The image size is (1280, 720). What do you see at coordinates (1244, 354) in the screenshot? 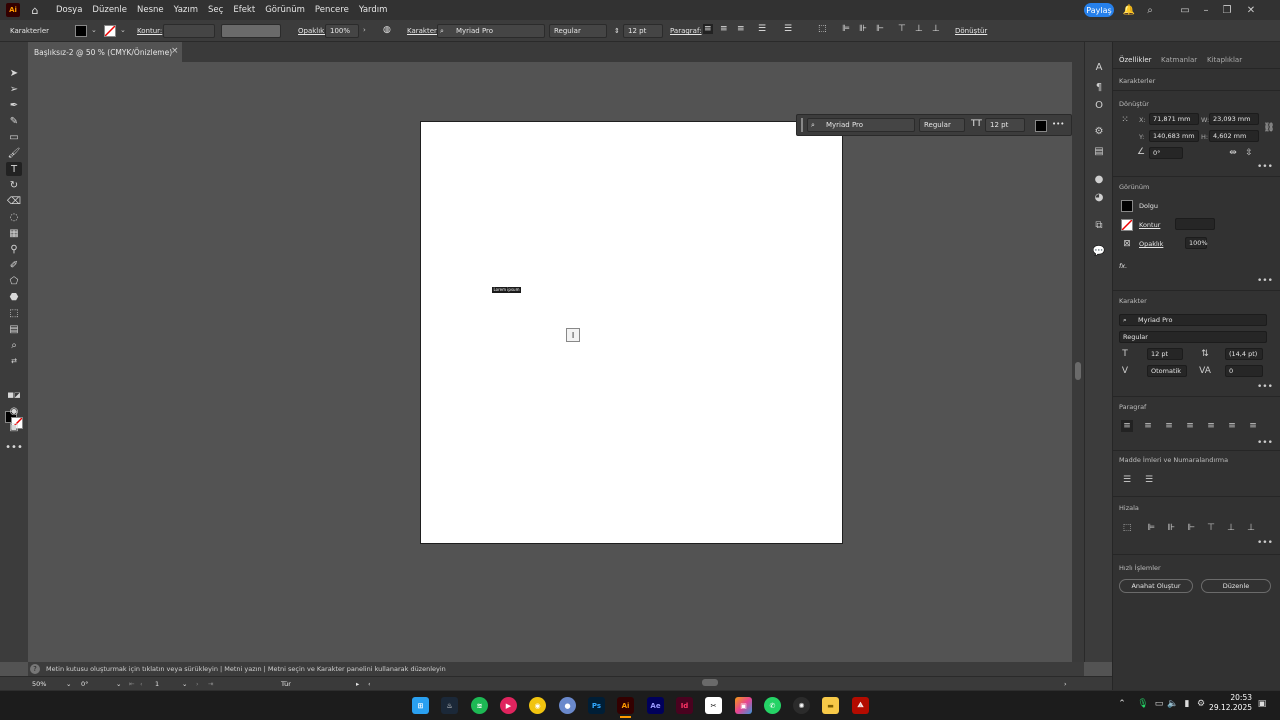
I see `leading-field: (14,4 pt)` at bounding box center [1244, 354].